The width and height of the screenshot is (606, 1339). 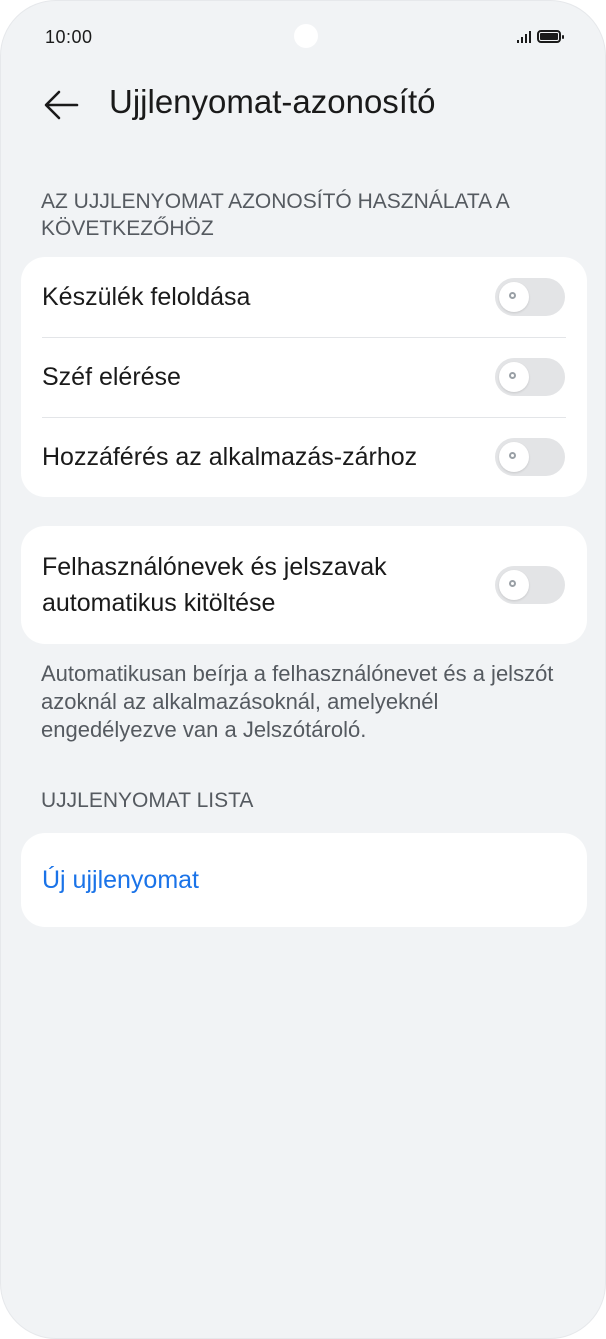 I want to click on setting-row-device-unlock: Készülék feloldása, so click(x=304, y=297).